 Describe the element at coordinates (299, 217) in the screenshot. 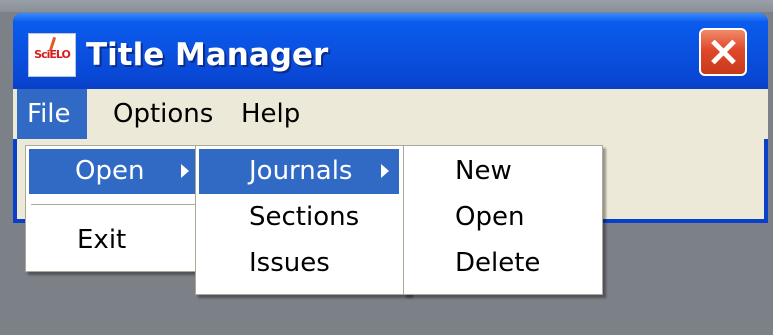

I see `menu-item-sections: Sections` at that location.